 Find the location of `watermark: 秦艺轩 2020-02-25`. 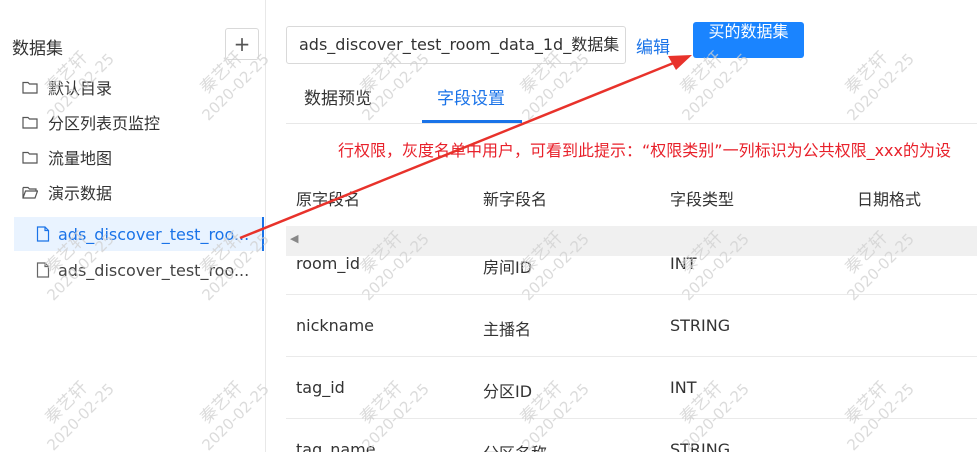

watermark: 秦艺轩 2020-02-25 is located at coordinates (874, 80).